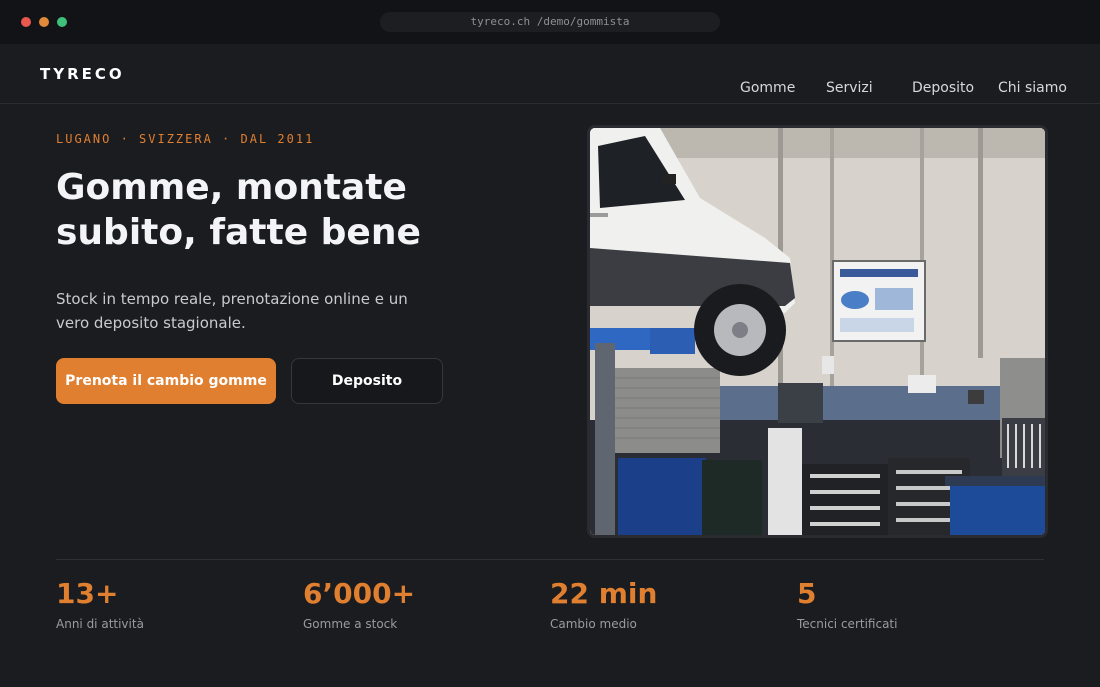 The width and height of the screenshot is (1100, 687). Describe the element at coordinates (849, 88) in the screenshot. I see `nav-link-servizi: Servizi` at that location.